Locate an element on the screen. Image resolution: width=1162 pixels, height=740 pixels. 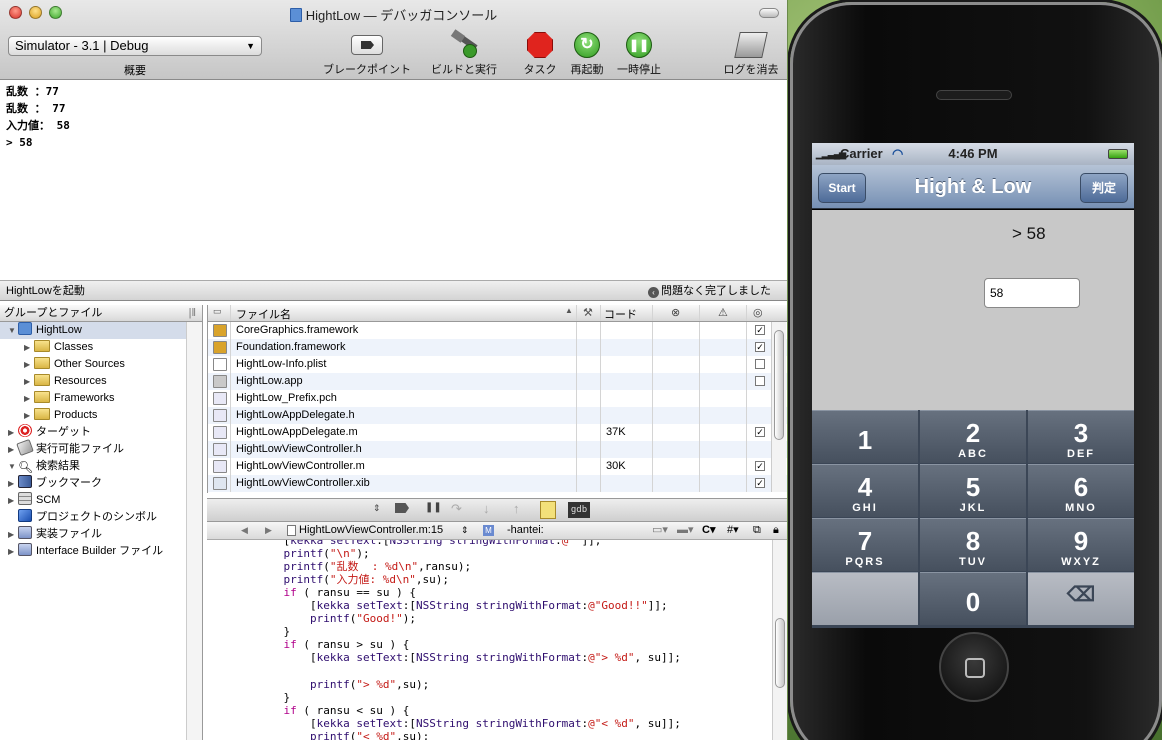
clear-log-button: ログを消去 is located at coordinates (751, 54).